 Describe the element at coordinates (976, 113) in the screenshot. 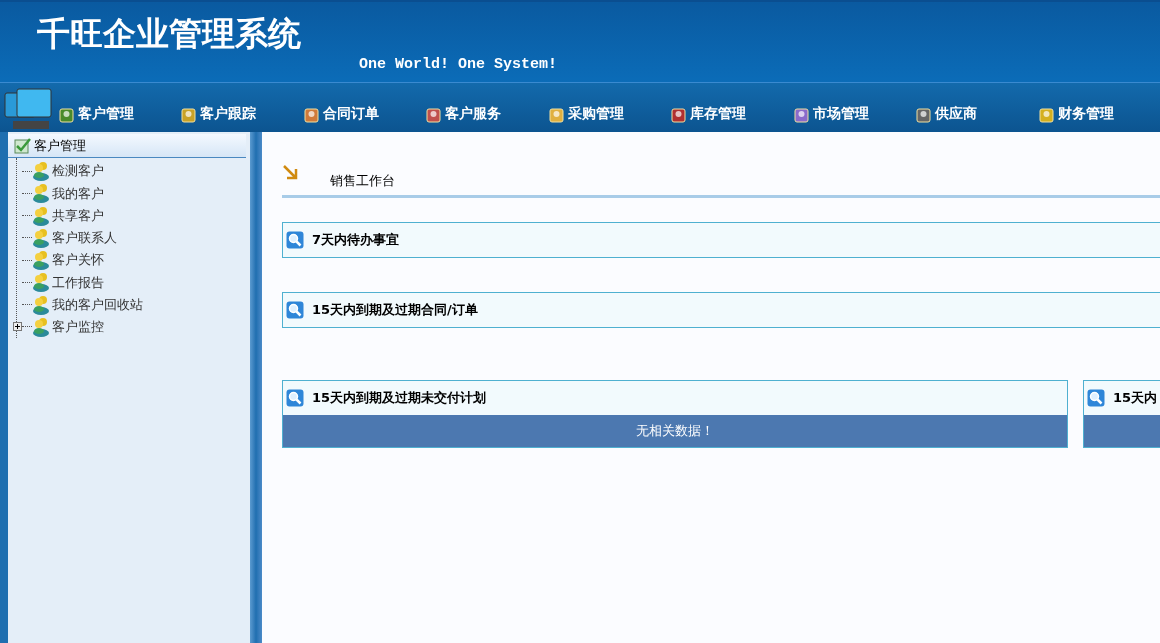

I see `nav-item: 供应商` at that location.